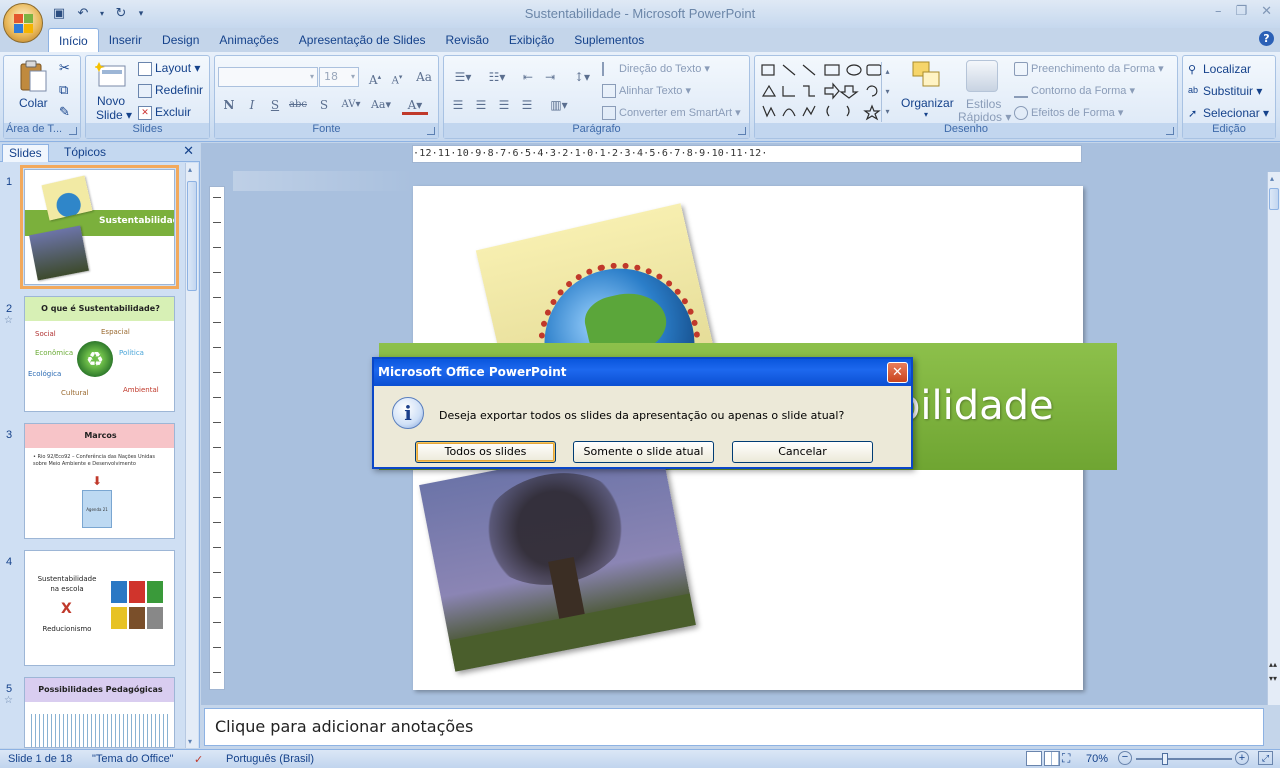 The width and height of the screenshot is (1280, 768). Describe the element at coordinates (485, 452) in the screenshot. I see `all-slides-button: Todos os slides` at that location.